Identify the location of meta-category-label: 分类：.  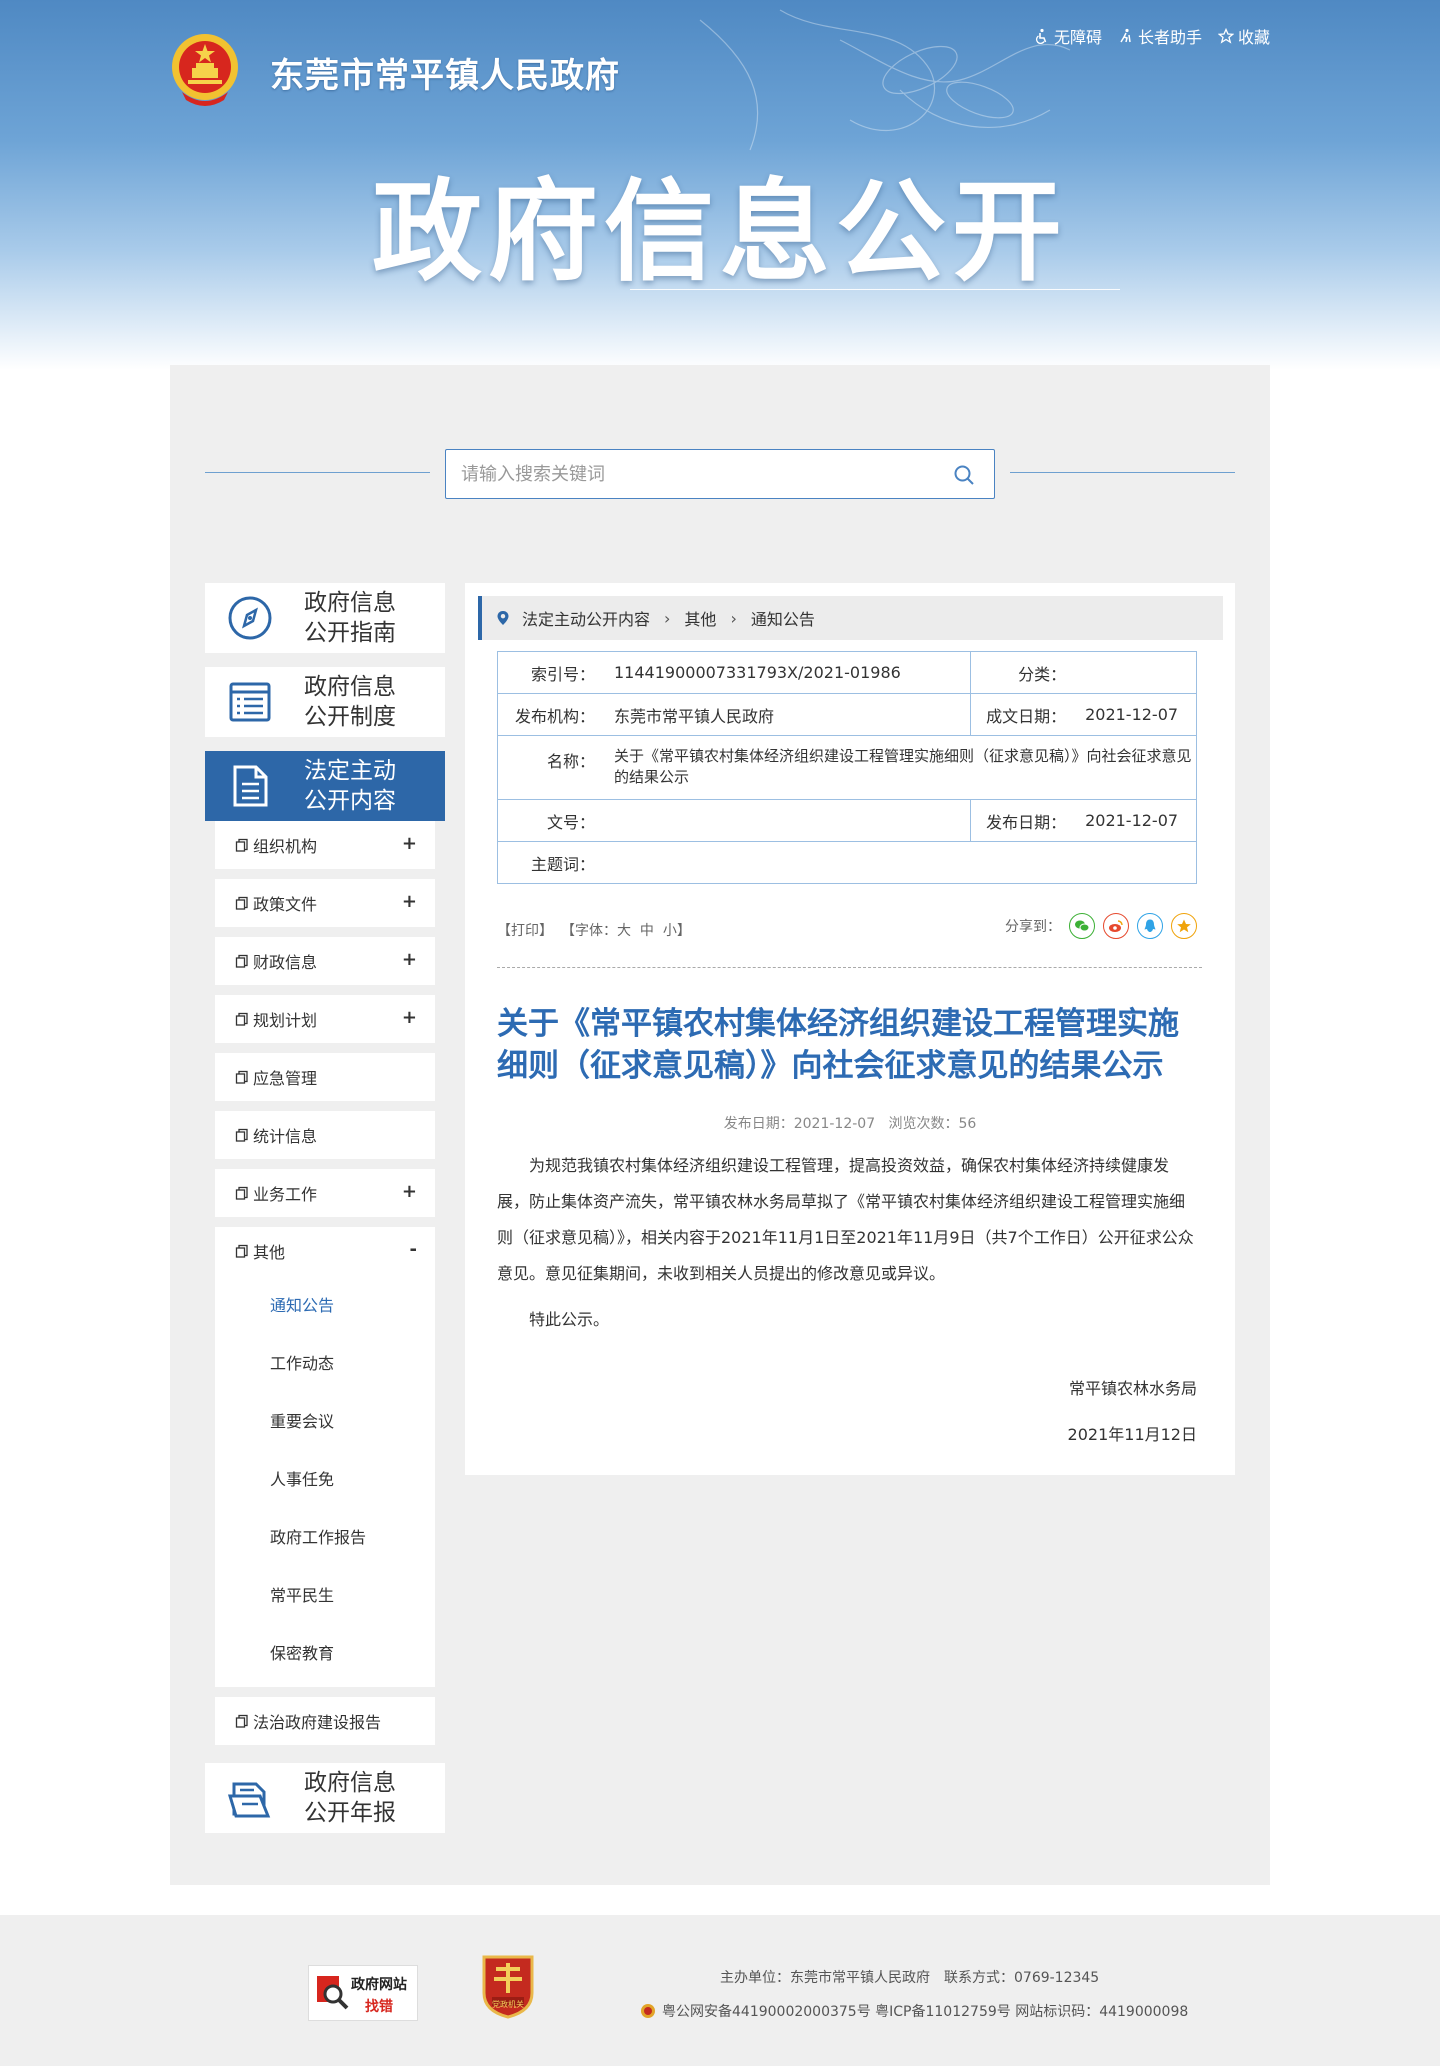
(1025, 672).